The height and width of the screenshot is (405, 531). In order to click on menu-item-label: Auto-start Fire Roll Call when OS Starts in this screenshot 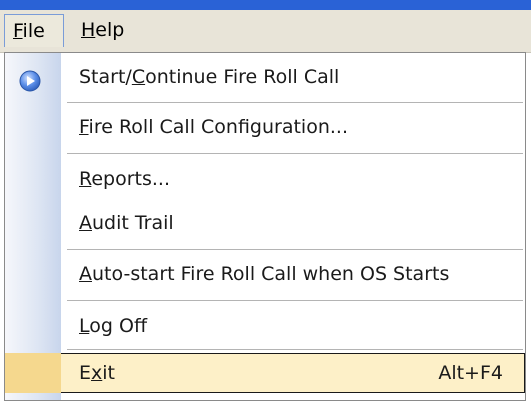, I will do `click(264, 274)`.